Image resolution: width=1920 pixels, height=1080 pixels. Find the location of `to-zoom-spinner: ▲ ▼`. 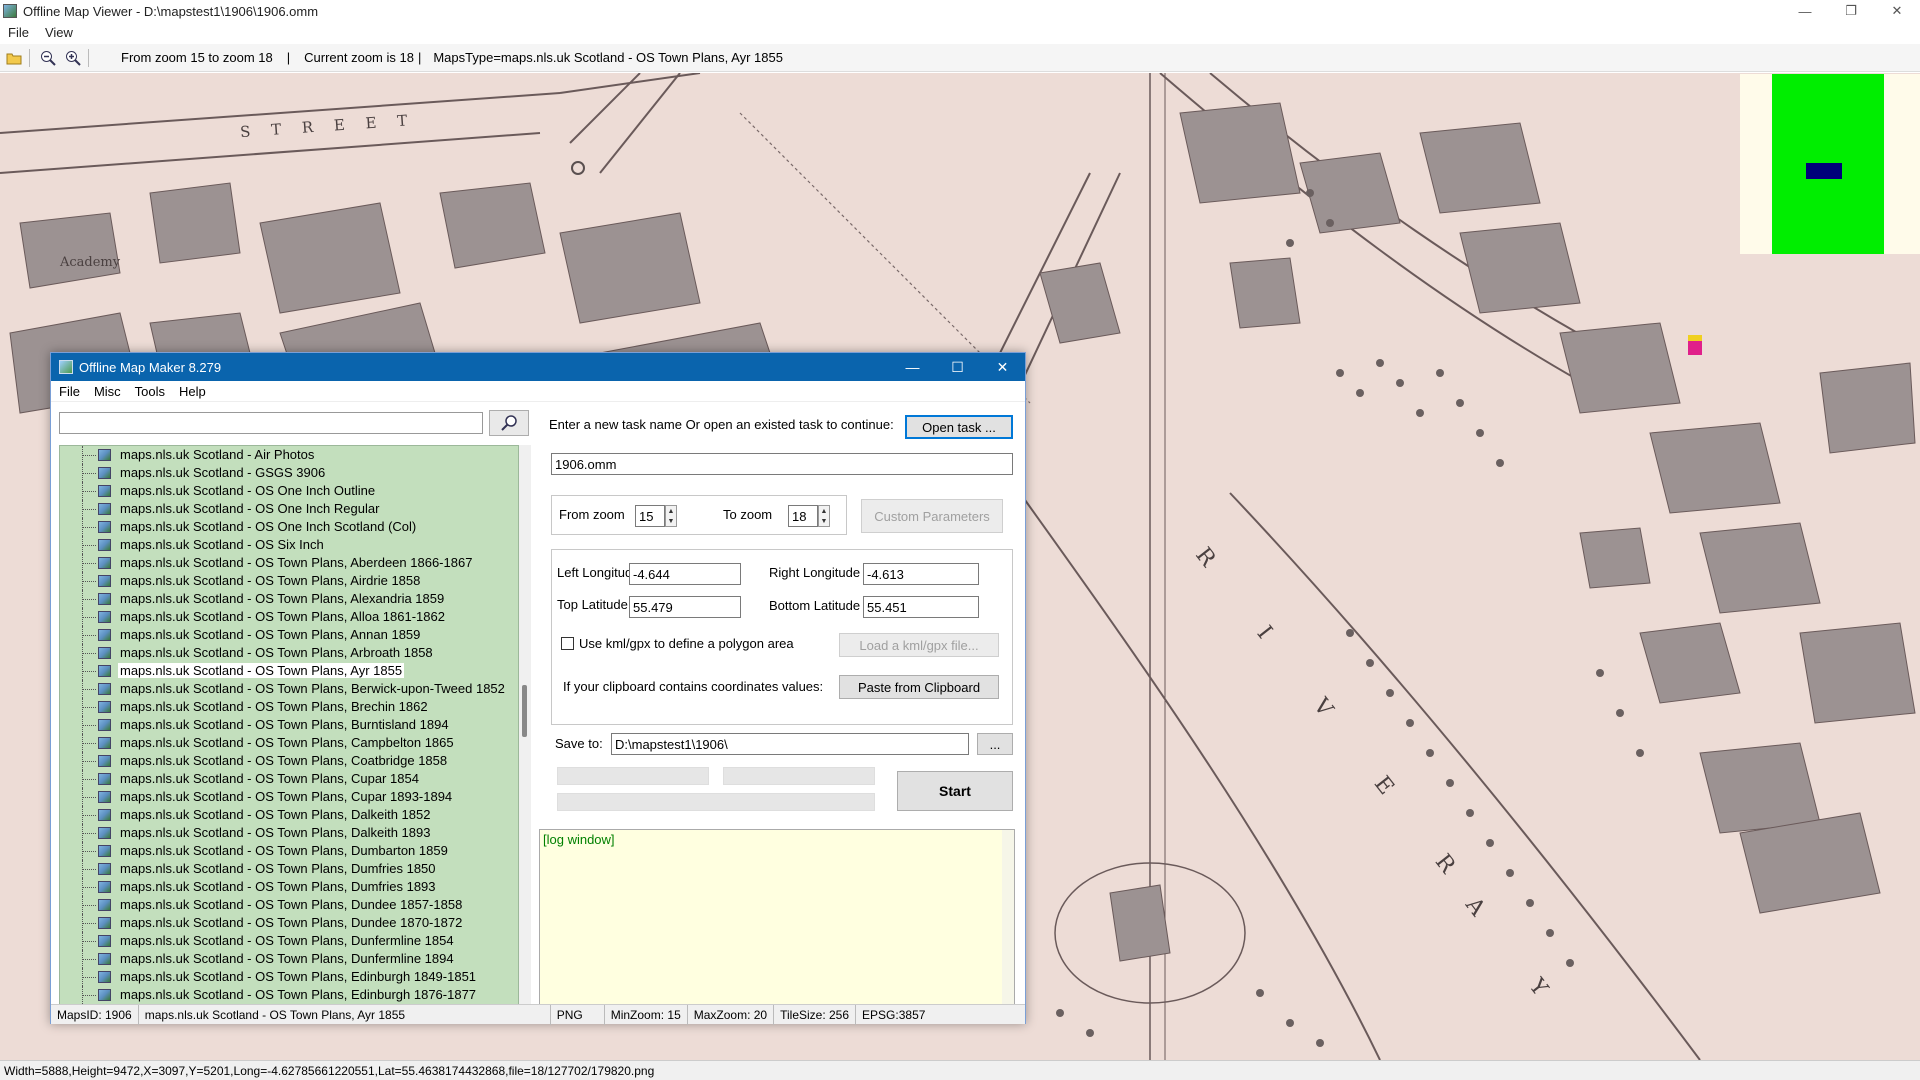

to-zoom-spinner: ▲ ▼ is located at coordinates (824, 516).